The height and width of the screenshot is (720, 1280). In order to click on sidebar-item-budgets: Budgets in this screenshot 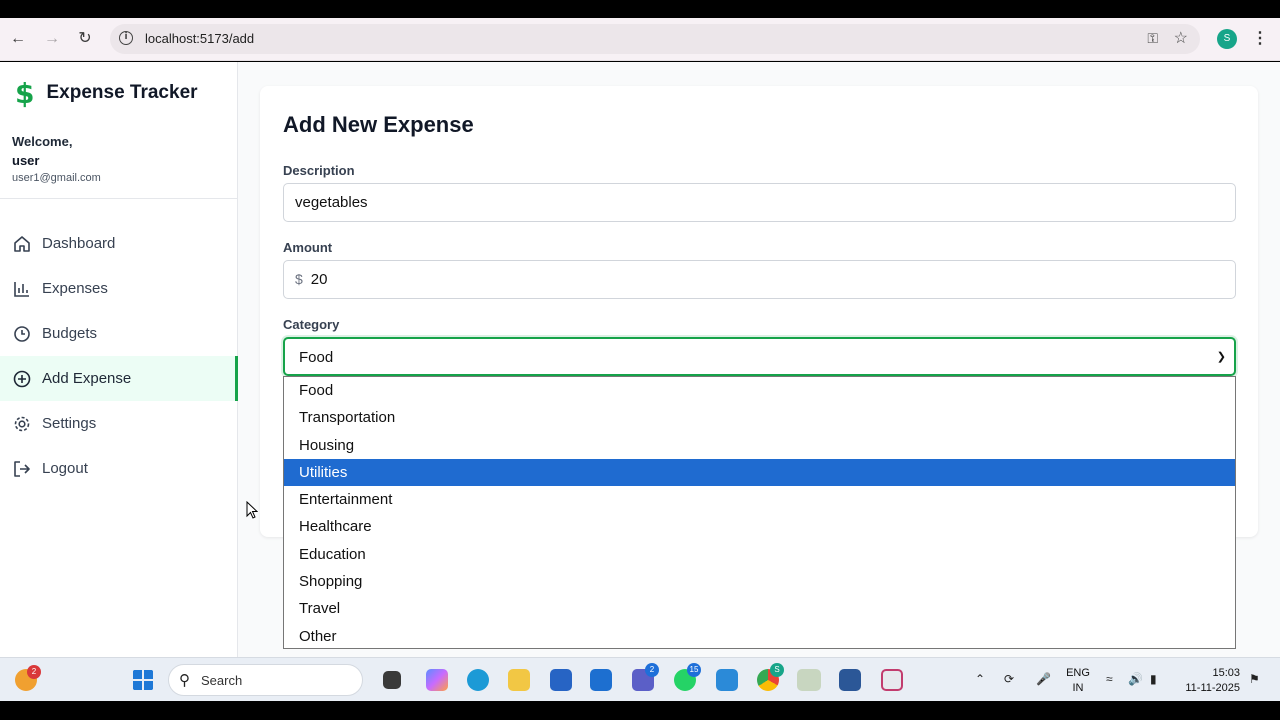, I will do `click(119, 333)`.